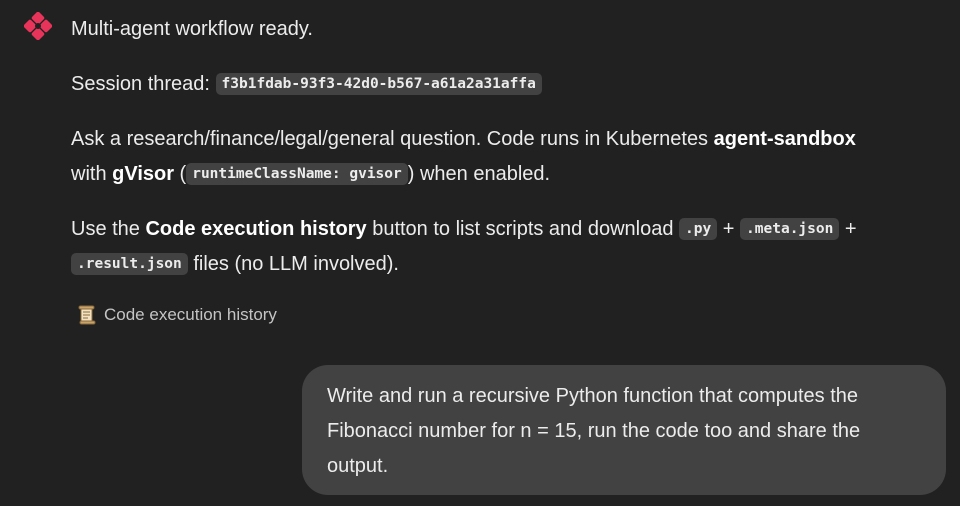 The image size is (960, 506). Describe the element at coordinates (293, 264) in the screenshot. I see `use-tail-text: files (no LLM involved).` at that location.